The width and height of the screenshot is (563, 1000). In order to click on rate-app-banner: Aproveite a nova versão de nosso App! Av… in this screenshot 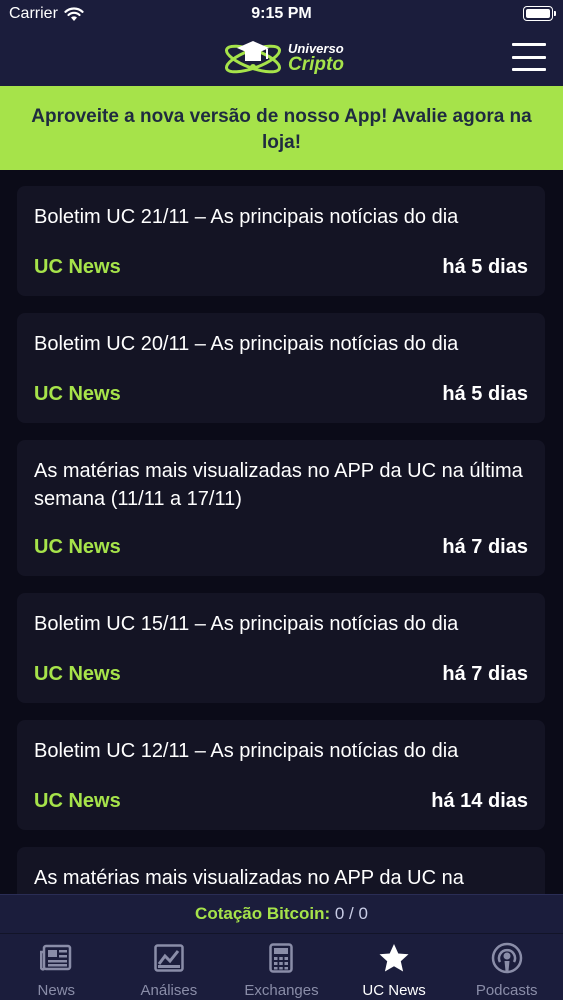, I will do `click(281, 128)`.